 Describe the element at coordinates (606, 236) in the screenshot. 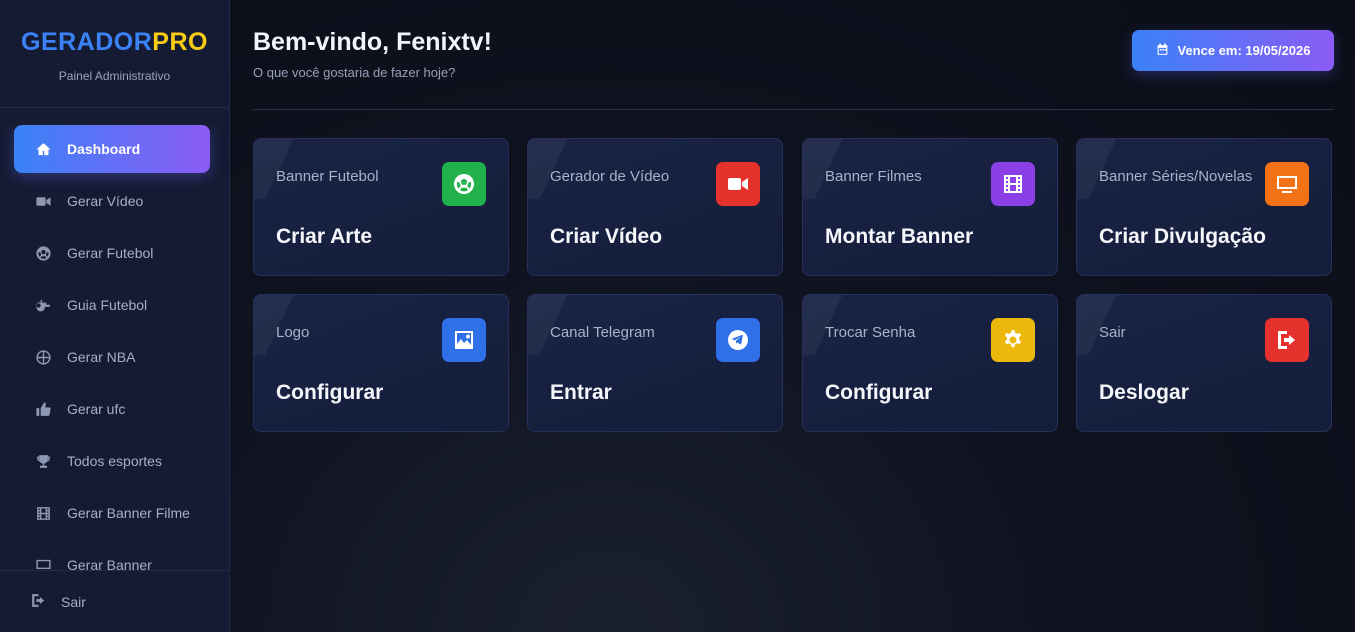

I see `card-action: Criar Vídeo` at that location.